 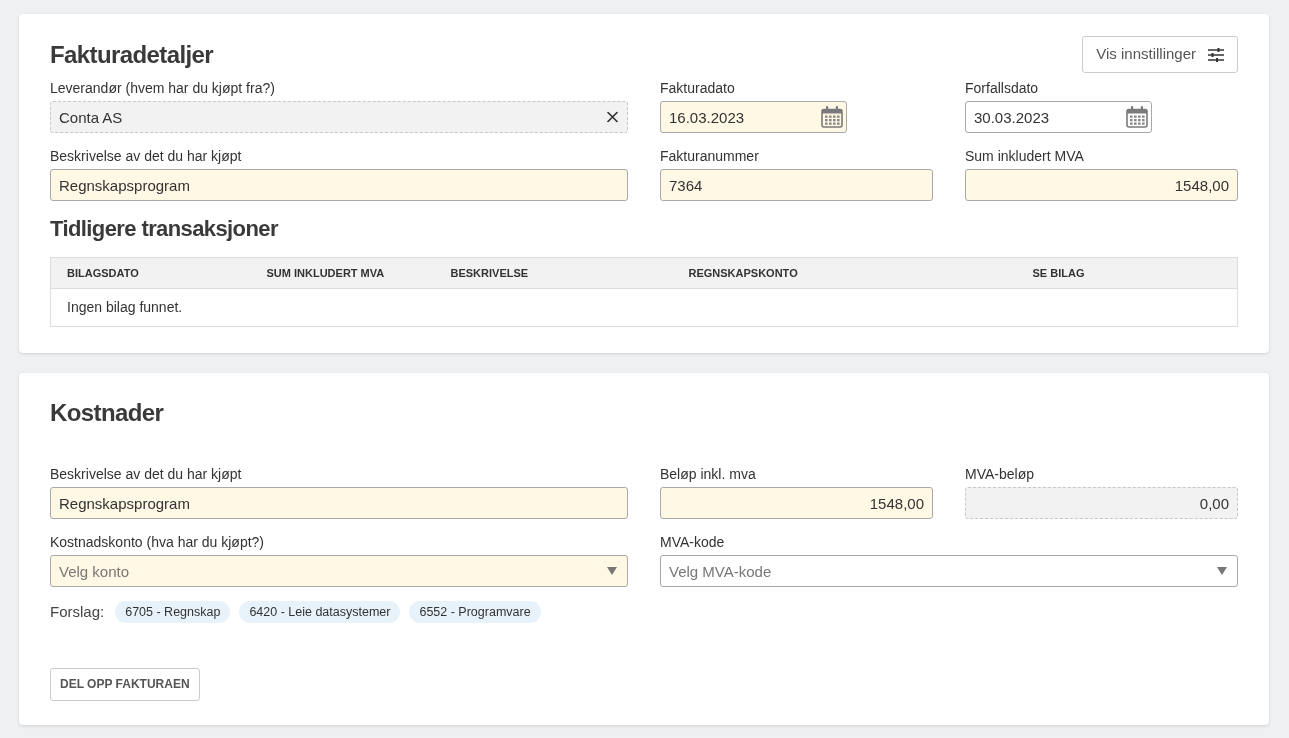 I want to click on split-invoice-button: DEL OPP FAKTURAEN, so click(x=125, y=684).